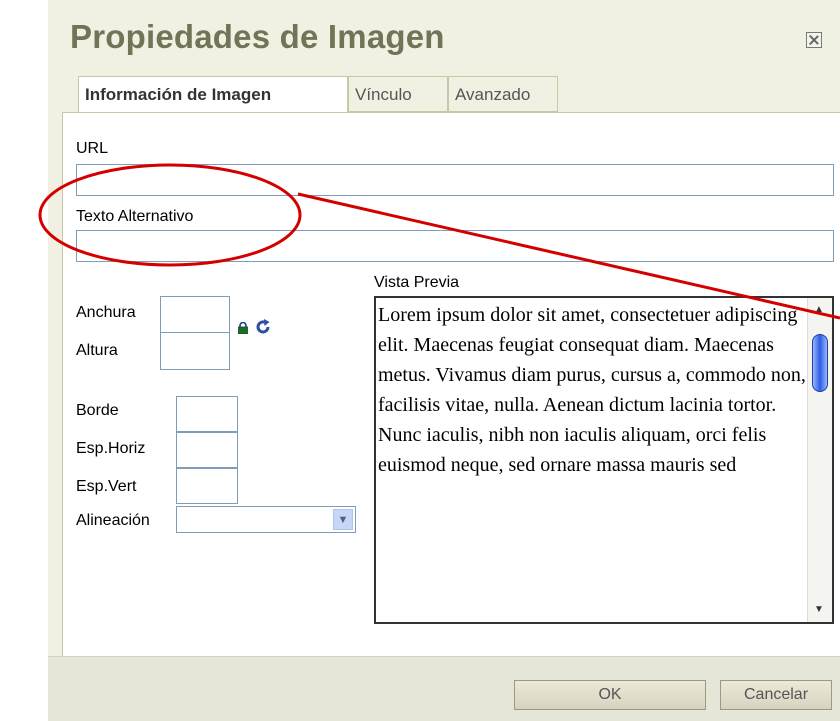 This screenshot has height=721, width=840. I want to click on hspace-label: Esp.Horiz, so click(111, 448).